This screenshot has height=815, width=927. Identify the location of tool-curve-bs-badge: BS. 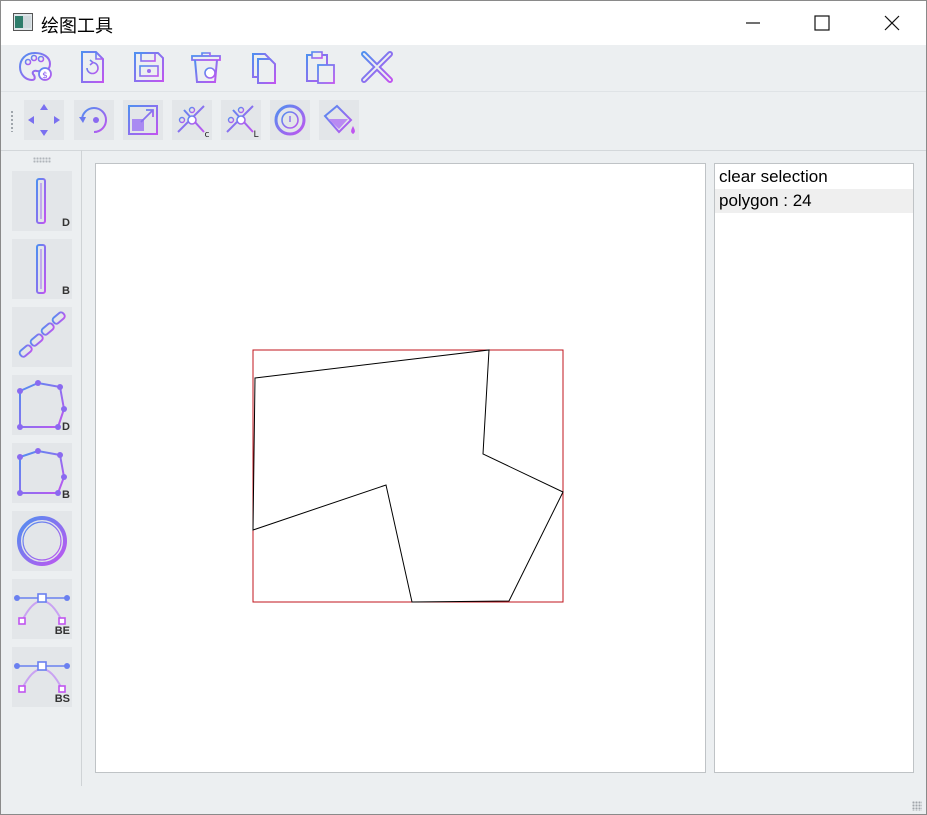
(62, 699).